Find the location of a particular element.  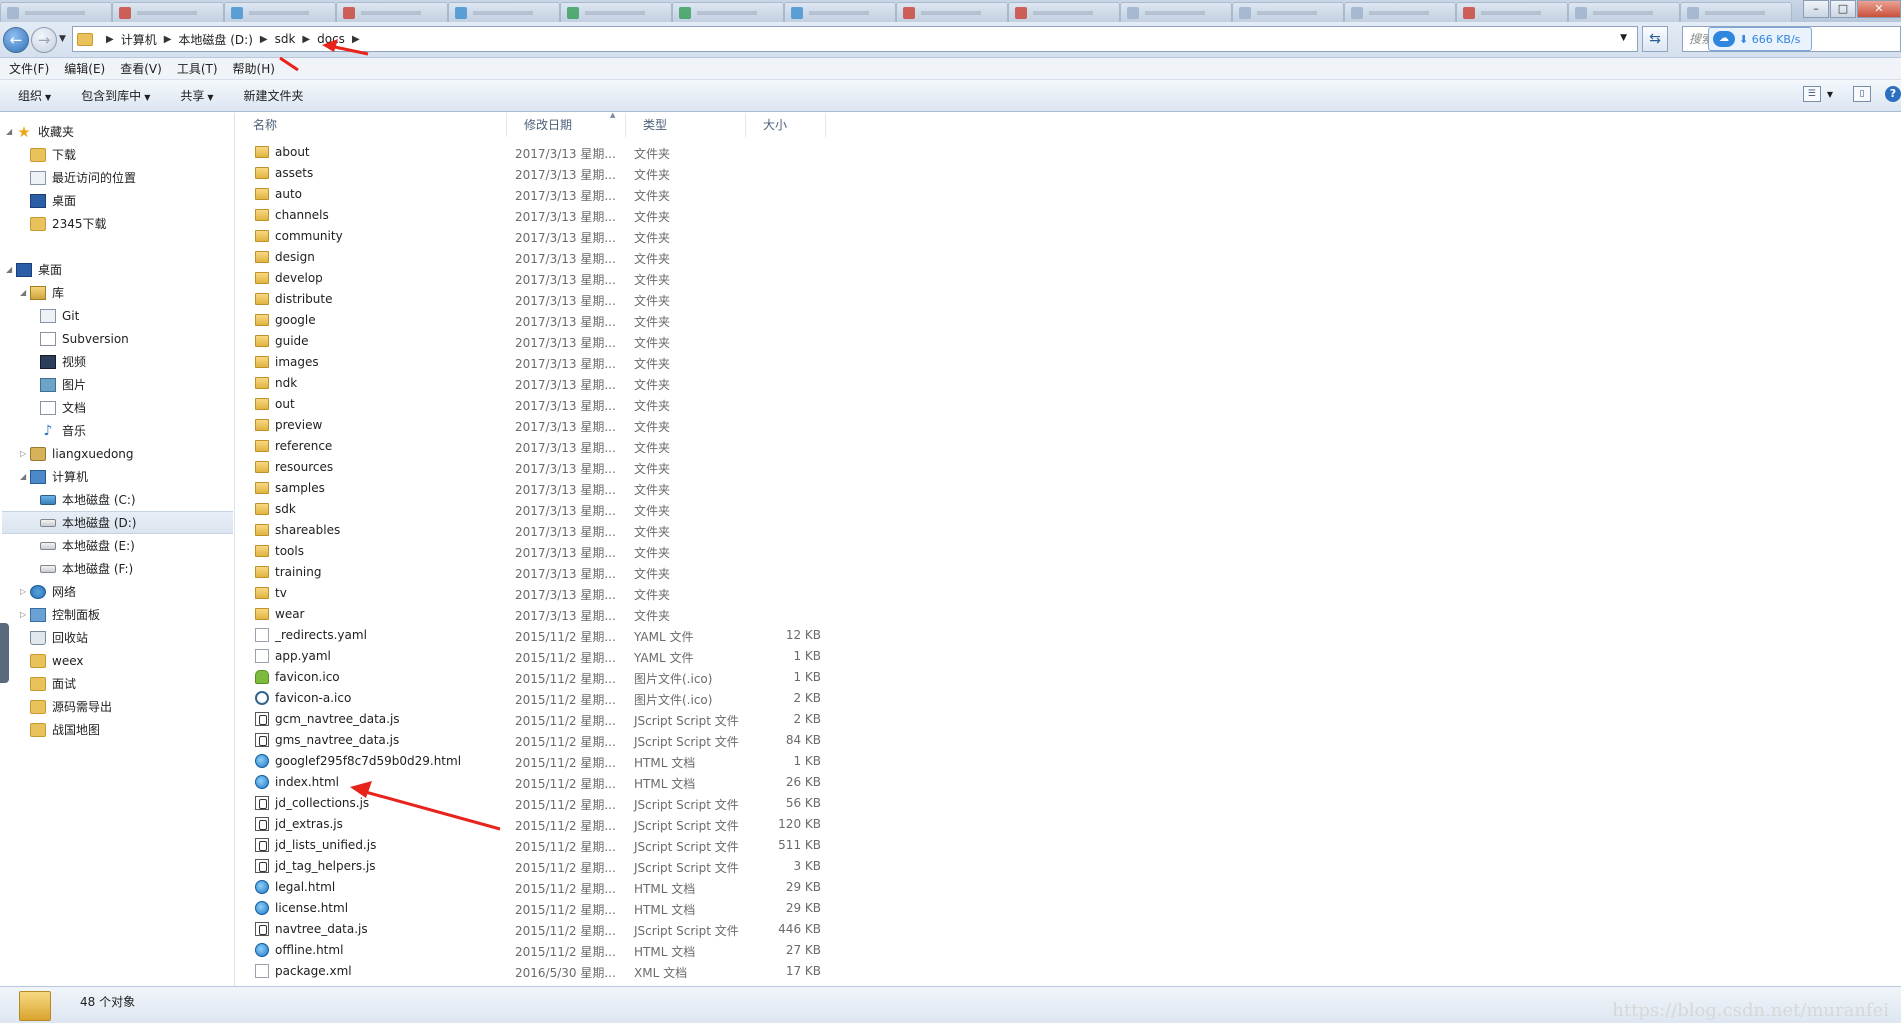

sidebar-item-drive-d: 本地磁盘 (D:) is located at coordinates (117, 522).